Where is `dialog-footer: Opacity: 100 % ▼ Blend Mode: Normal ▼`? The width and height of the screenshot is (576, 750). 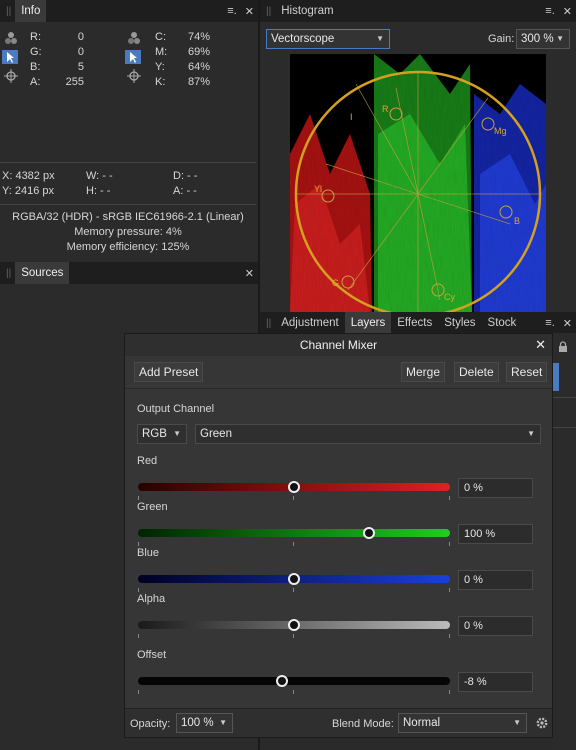 dialog-footer: Opacity: 100 % ▼ Blend Mode: Normal ▼ is located at coordinates (338, 722).